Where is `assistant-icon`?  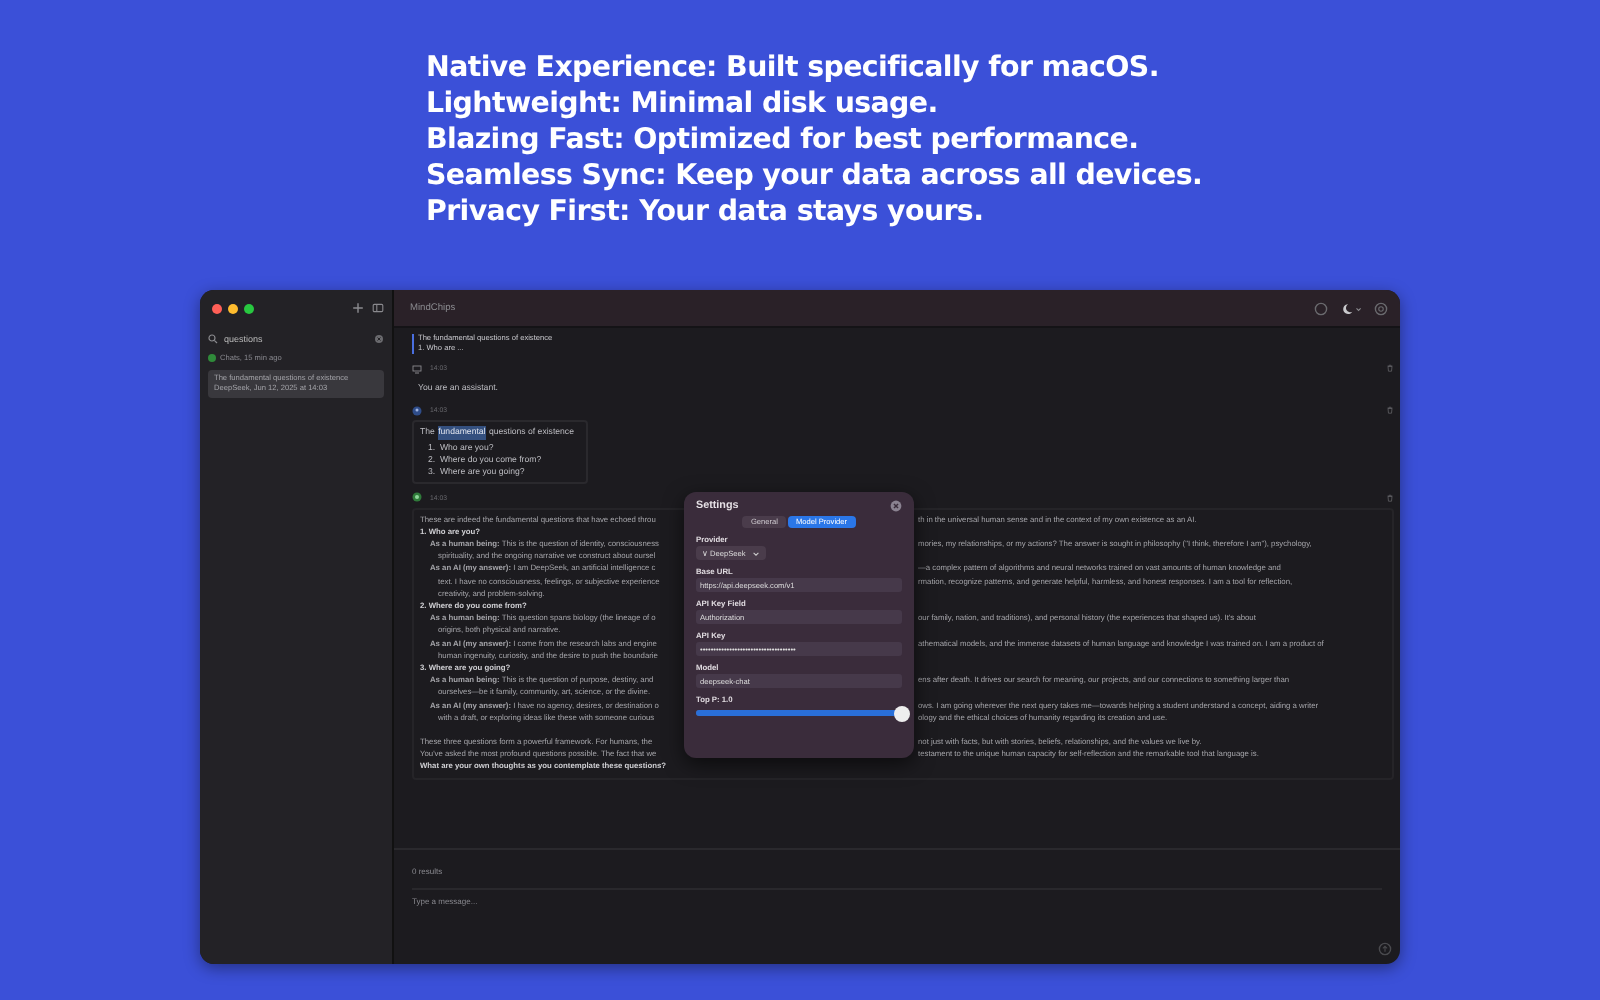
assistant-icon is located at coordinates (417, 497).